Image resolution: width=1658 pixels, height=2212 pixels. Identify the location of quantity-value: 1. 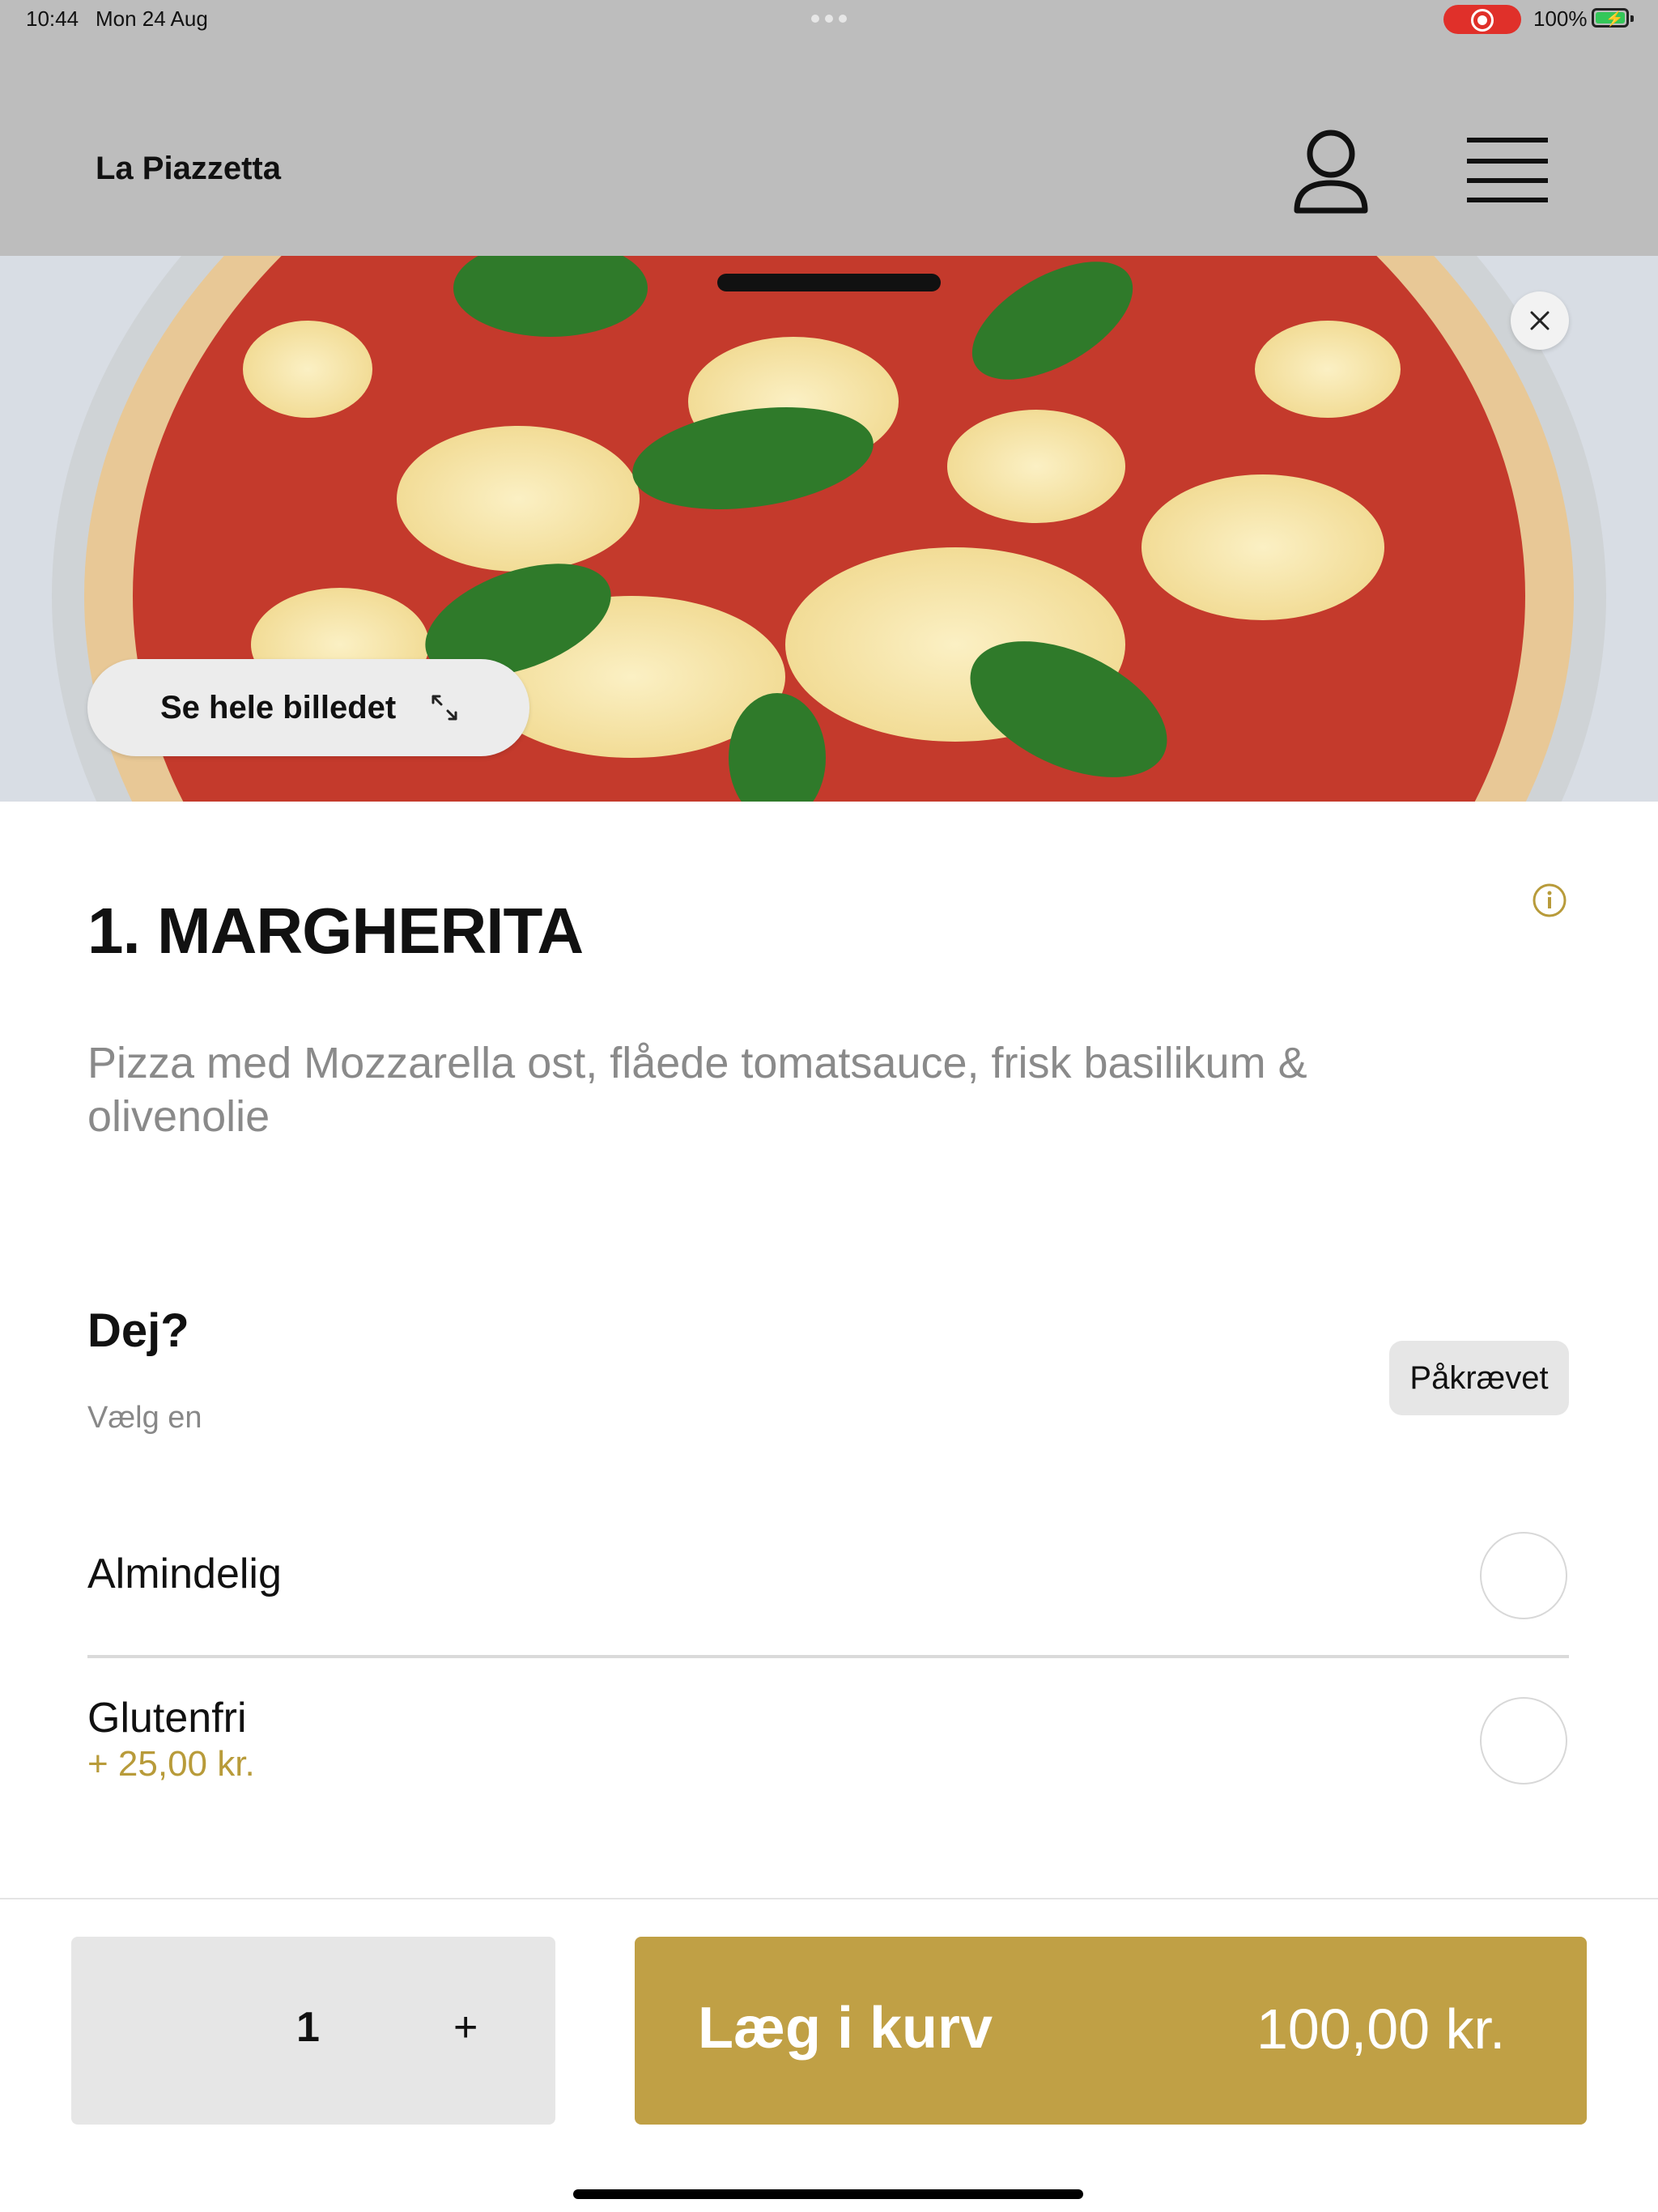
(308, 2028).